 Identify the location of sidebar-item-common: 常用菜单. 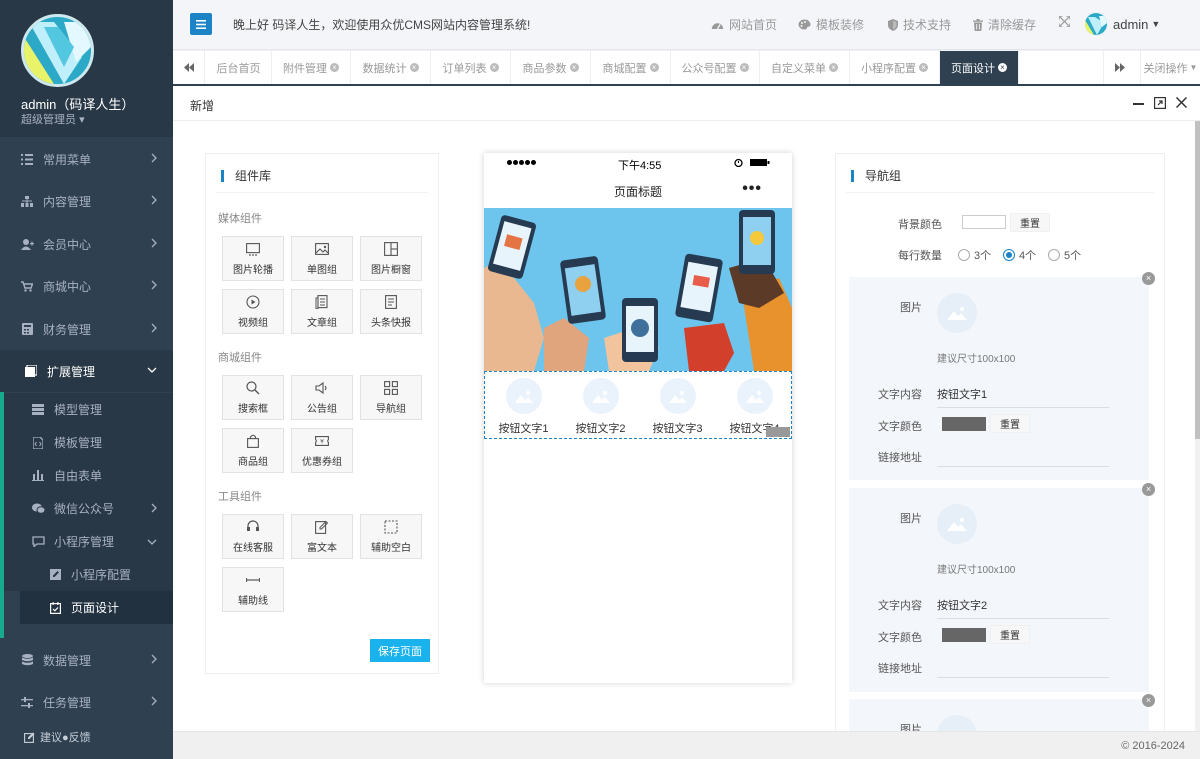
(86, 159).